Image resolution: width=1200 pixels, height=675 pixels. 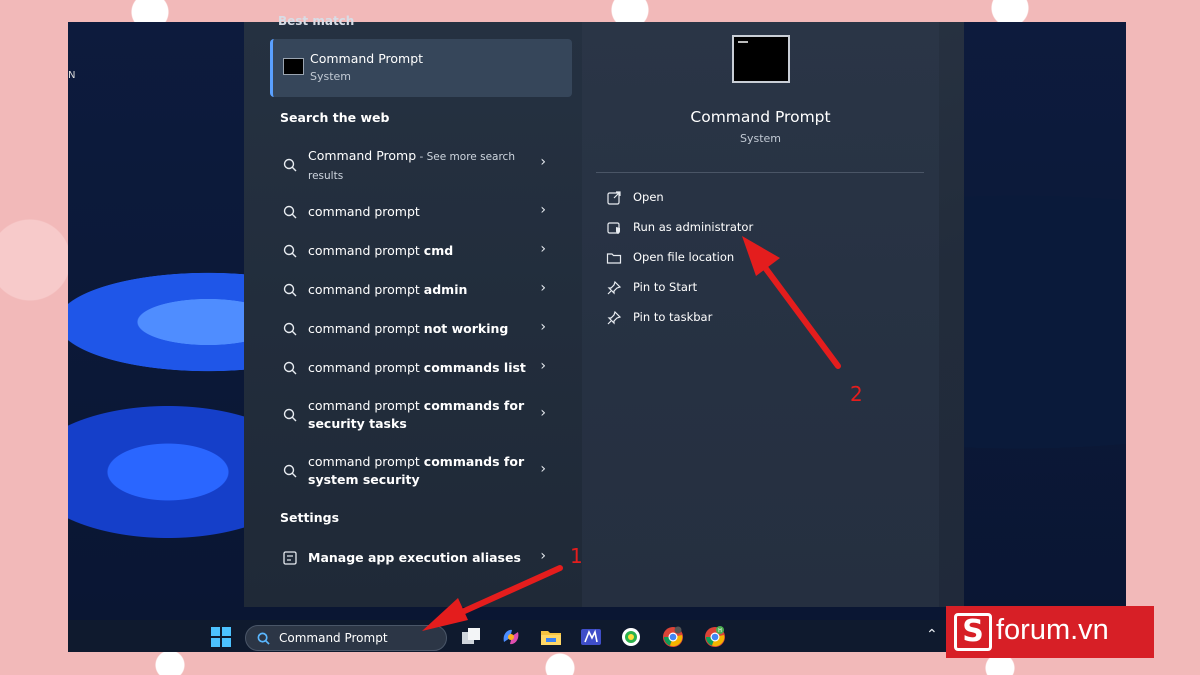 What do you see at coordinates (367, 58) in the screenshot?
I see `best-match-title: Command Prompt` at bounding box center [367, 58].